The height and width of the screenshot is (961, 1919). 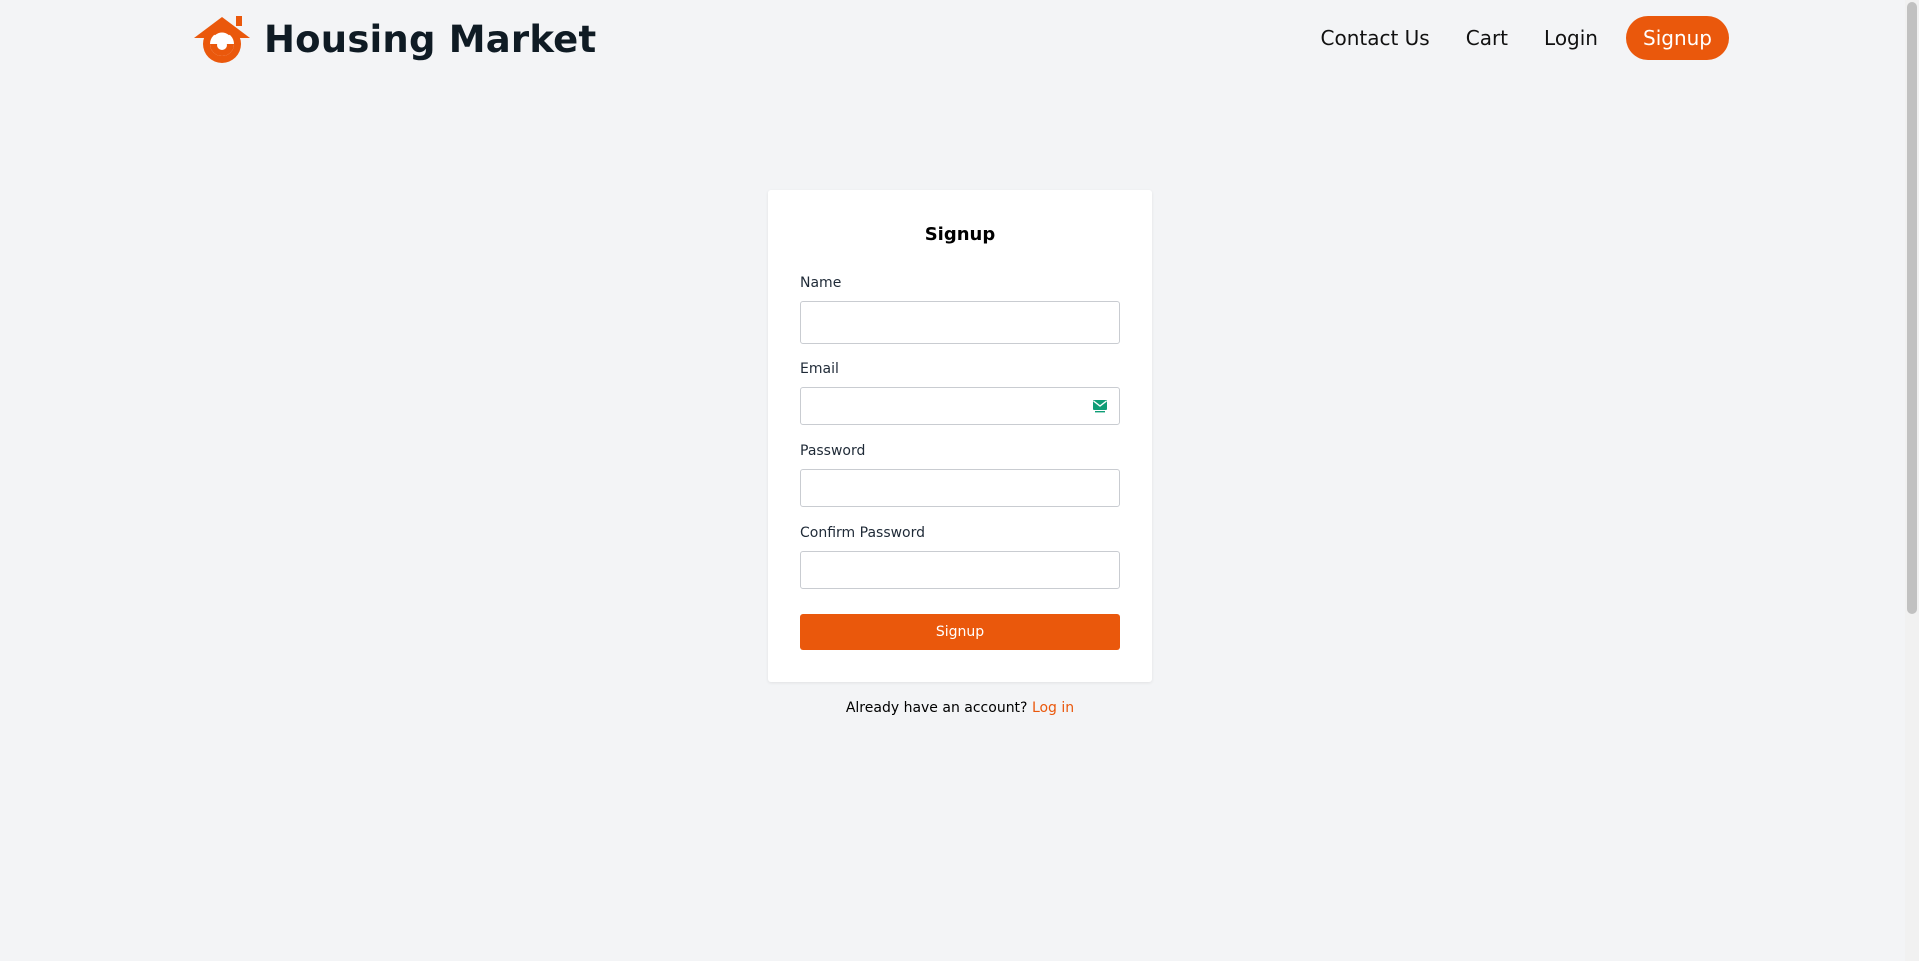 I want to click on brand-name: Housing Market, so click(x=430, y=39).